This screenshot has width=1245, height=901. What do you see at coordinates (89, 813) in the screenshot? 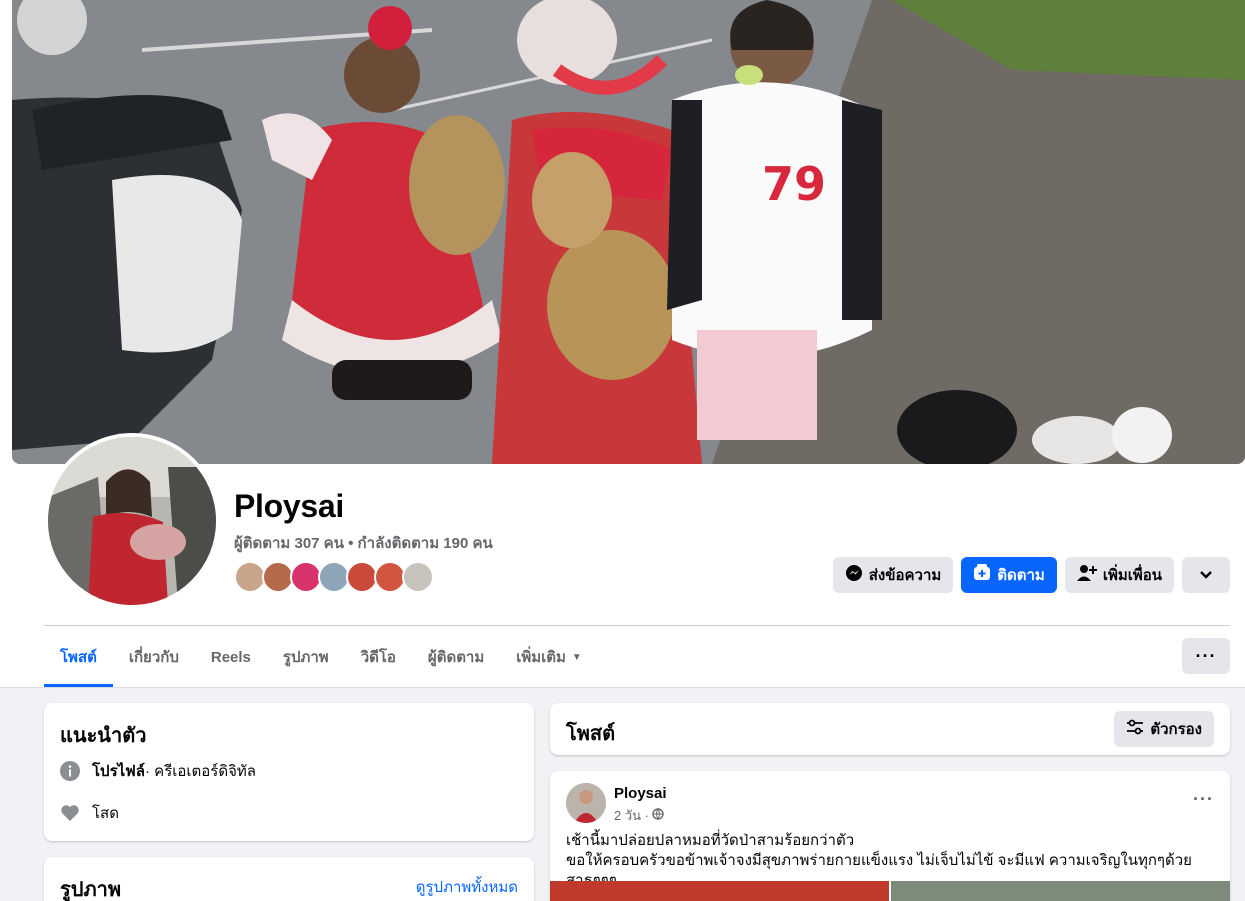
I see `intro-relationship-row: โสด` at bounding box center [89, 813].